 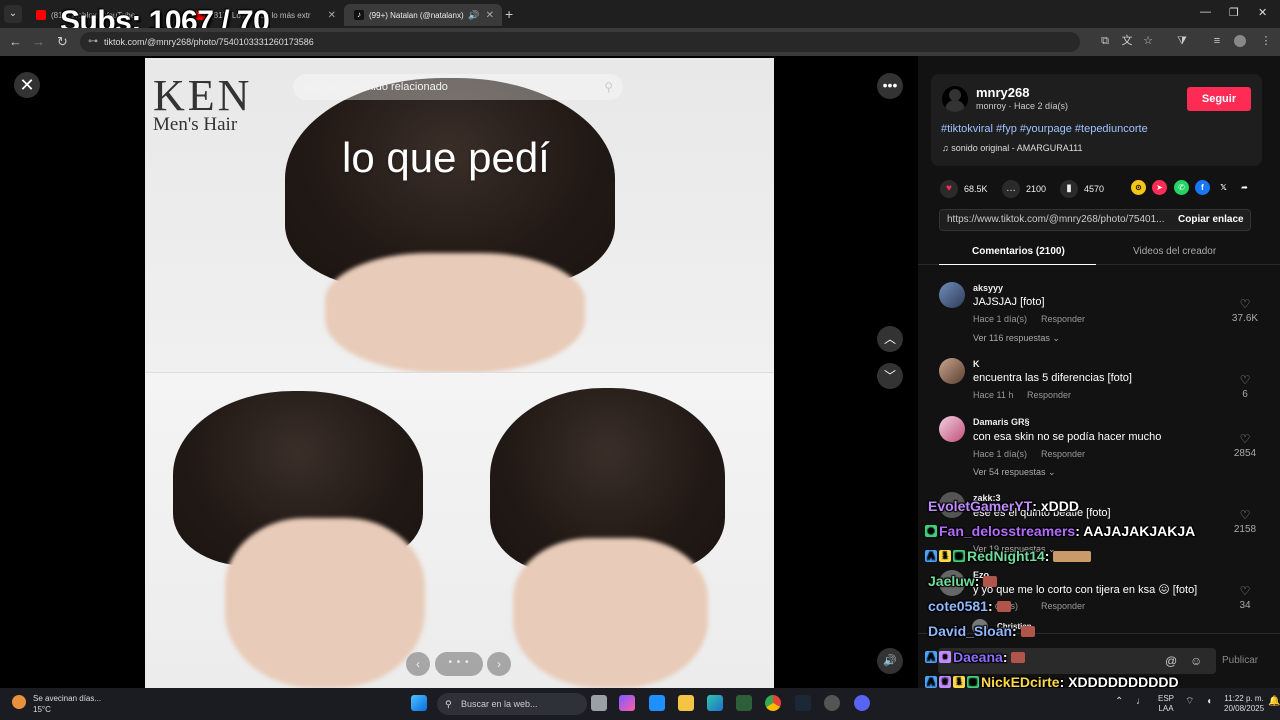 What do you see at coordinates (418, 664) in the screenshot?
I see `previous-photo-button: ‹` at bounding box center [418, 664].